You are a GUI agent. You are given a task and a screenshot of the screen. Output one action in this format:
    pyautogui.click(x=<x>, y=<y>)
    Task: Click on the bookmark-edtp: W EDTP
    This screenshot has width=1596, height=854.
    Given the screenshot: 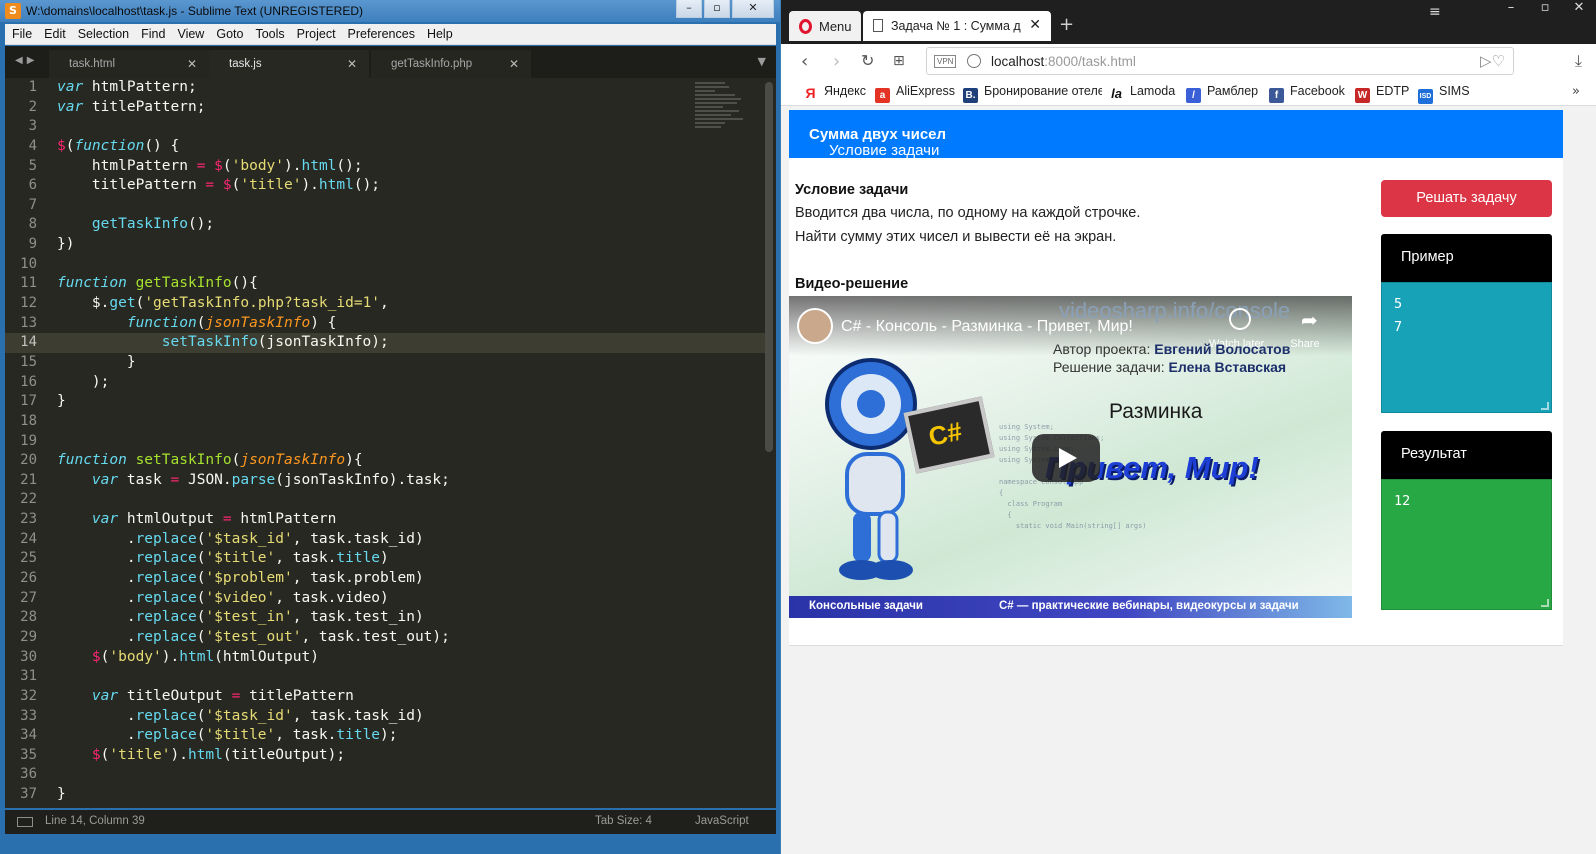 What is the action you would take?
    pyautogui.click(x=1382, y=93)
    